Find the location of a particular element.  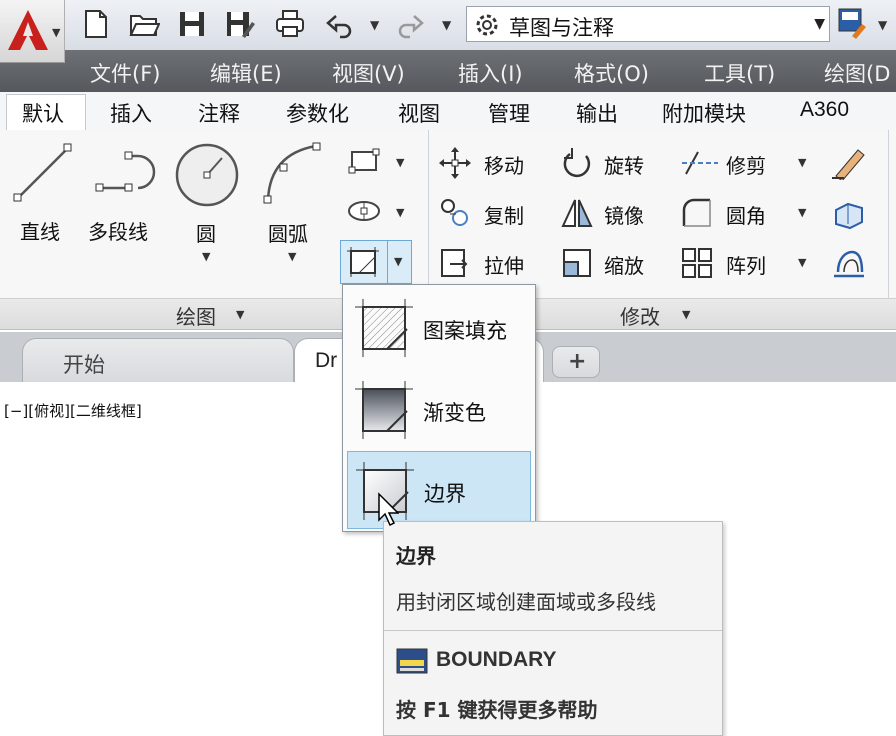

save-icon is located at coordinates (192, 24).